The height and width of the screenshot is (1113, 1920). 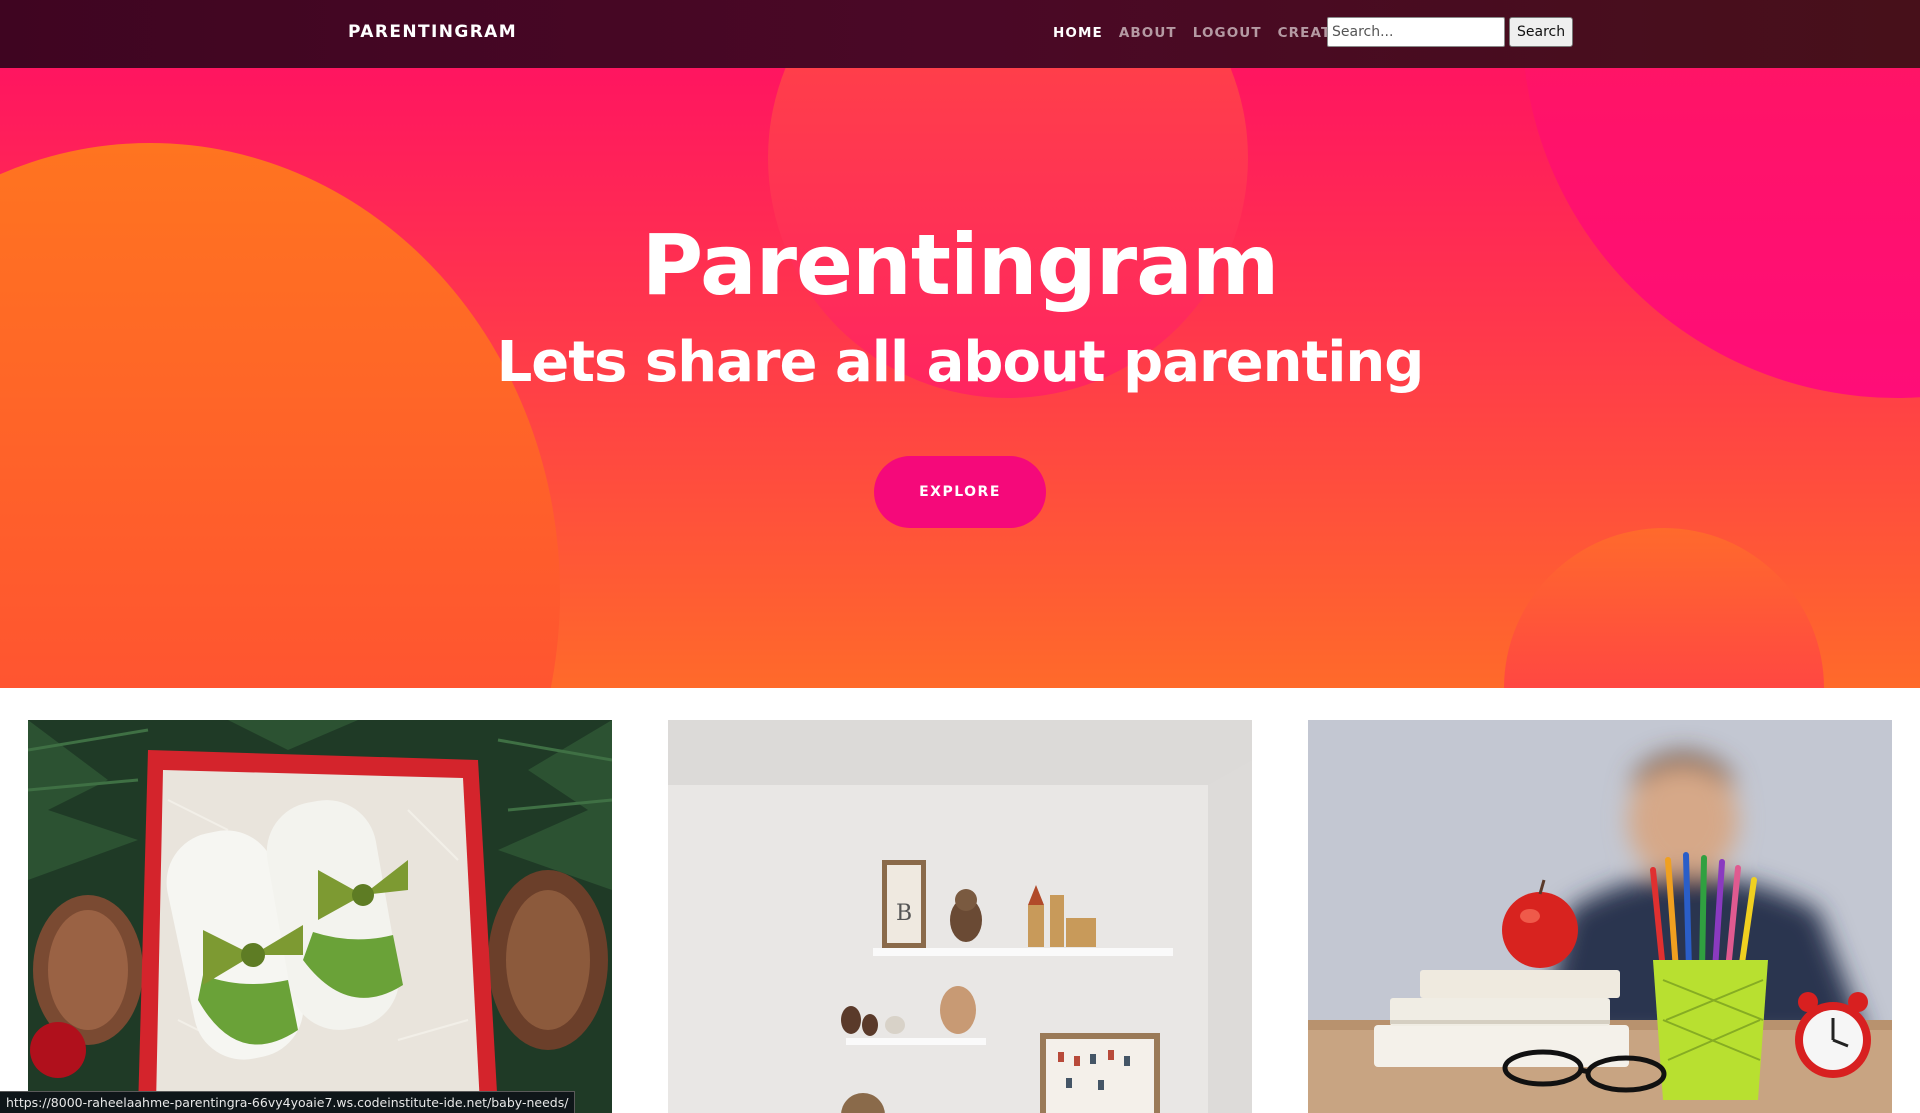 What do you see at coordinates (904, 913) in the screenshot?
I see `svg-text: B` at bounding box center [904, 913].